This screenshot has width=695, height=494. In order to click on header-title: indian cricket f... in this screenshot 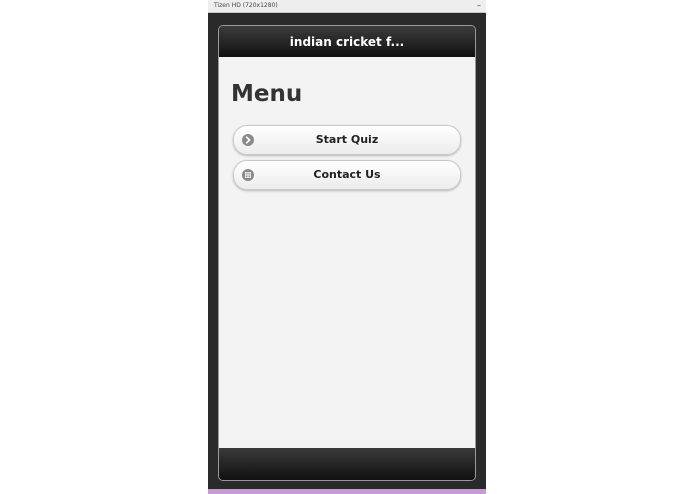, I will do `click(347, 42)`.